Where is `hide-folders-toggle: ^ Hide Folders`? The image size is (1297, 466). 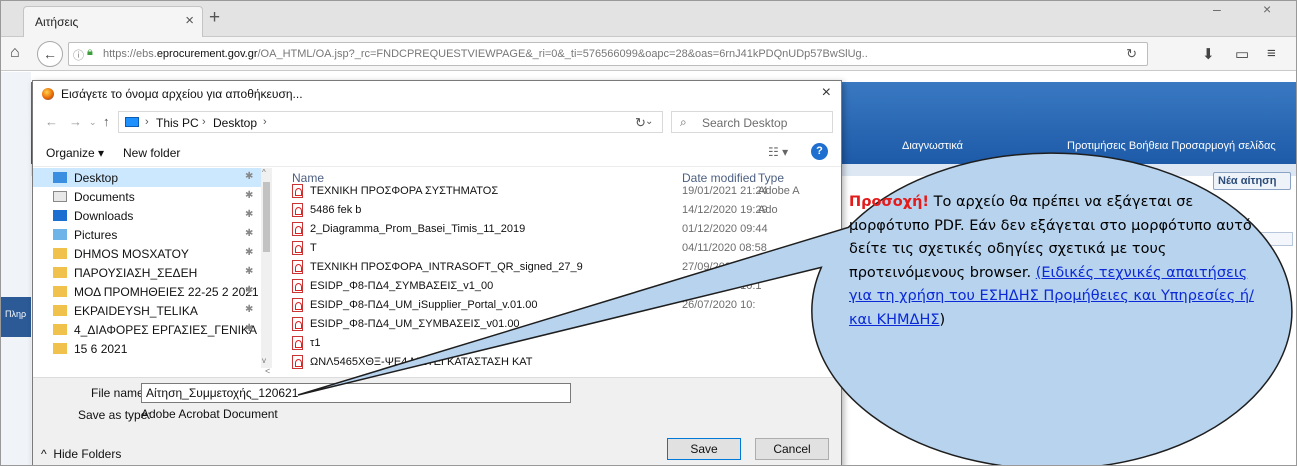
hide-folders-toggle: ^ Hide Folders is located at coordinates (81, 454).